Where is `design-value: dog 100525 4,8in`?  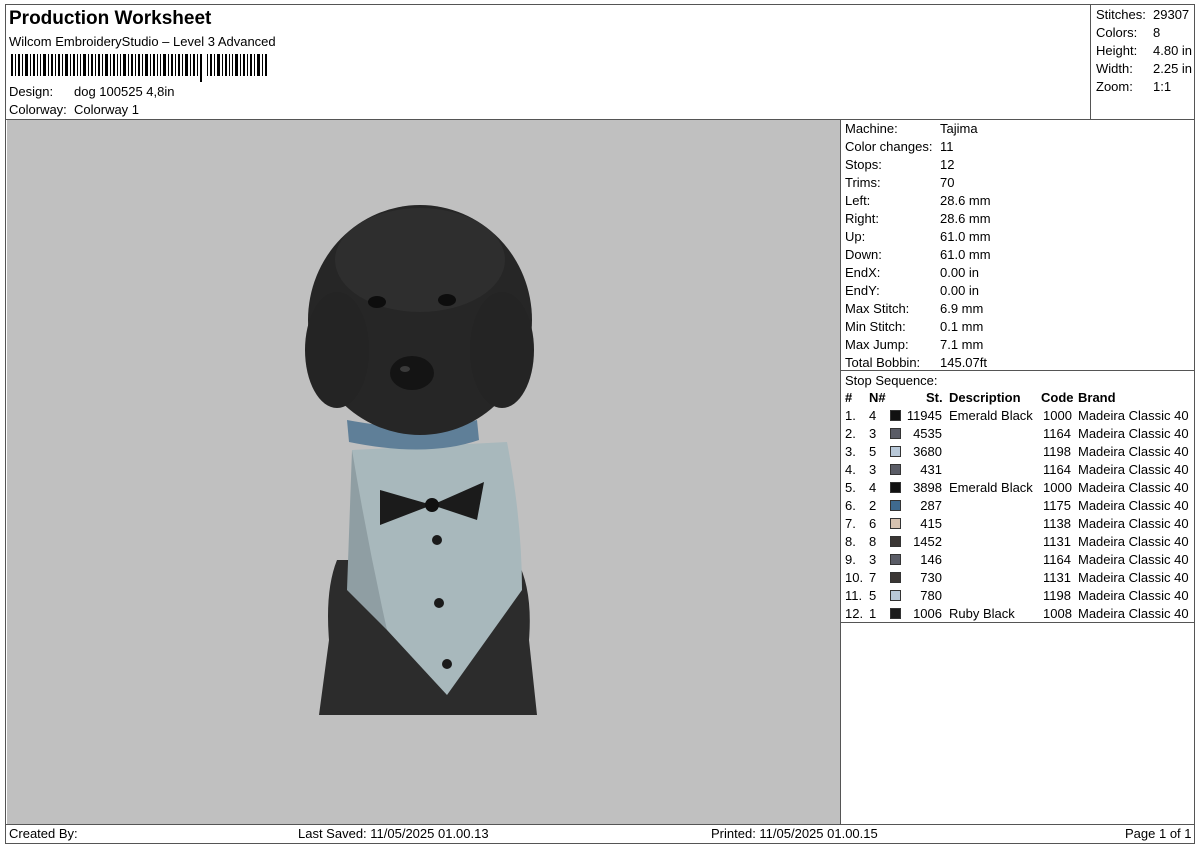
design-value: dog 100525 4,8in is located at coordinates (124, 91).